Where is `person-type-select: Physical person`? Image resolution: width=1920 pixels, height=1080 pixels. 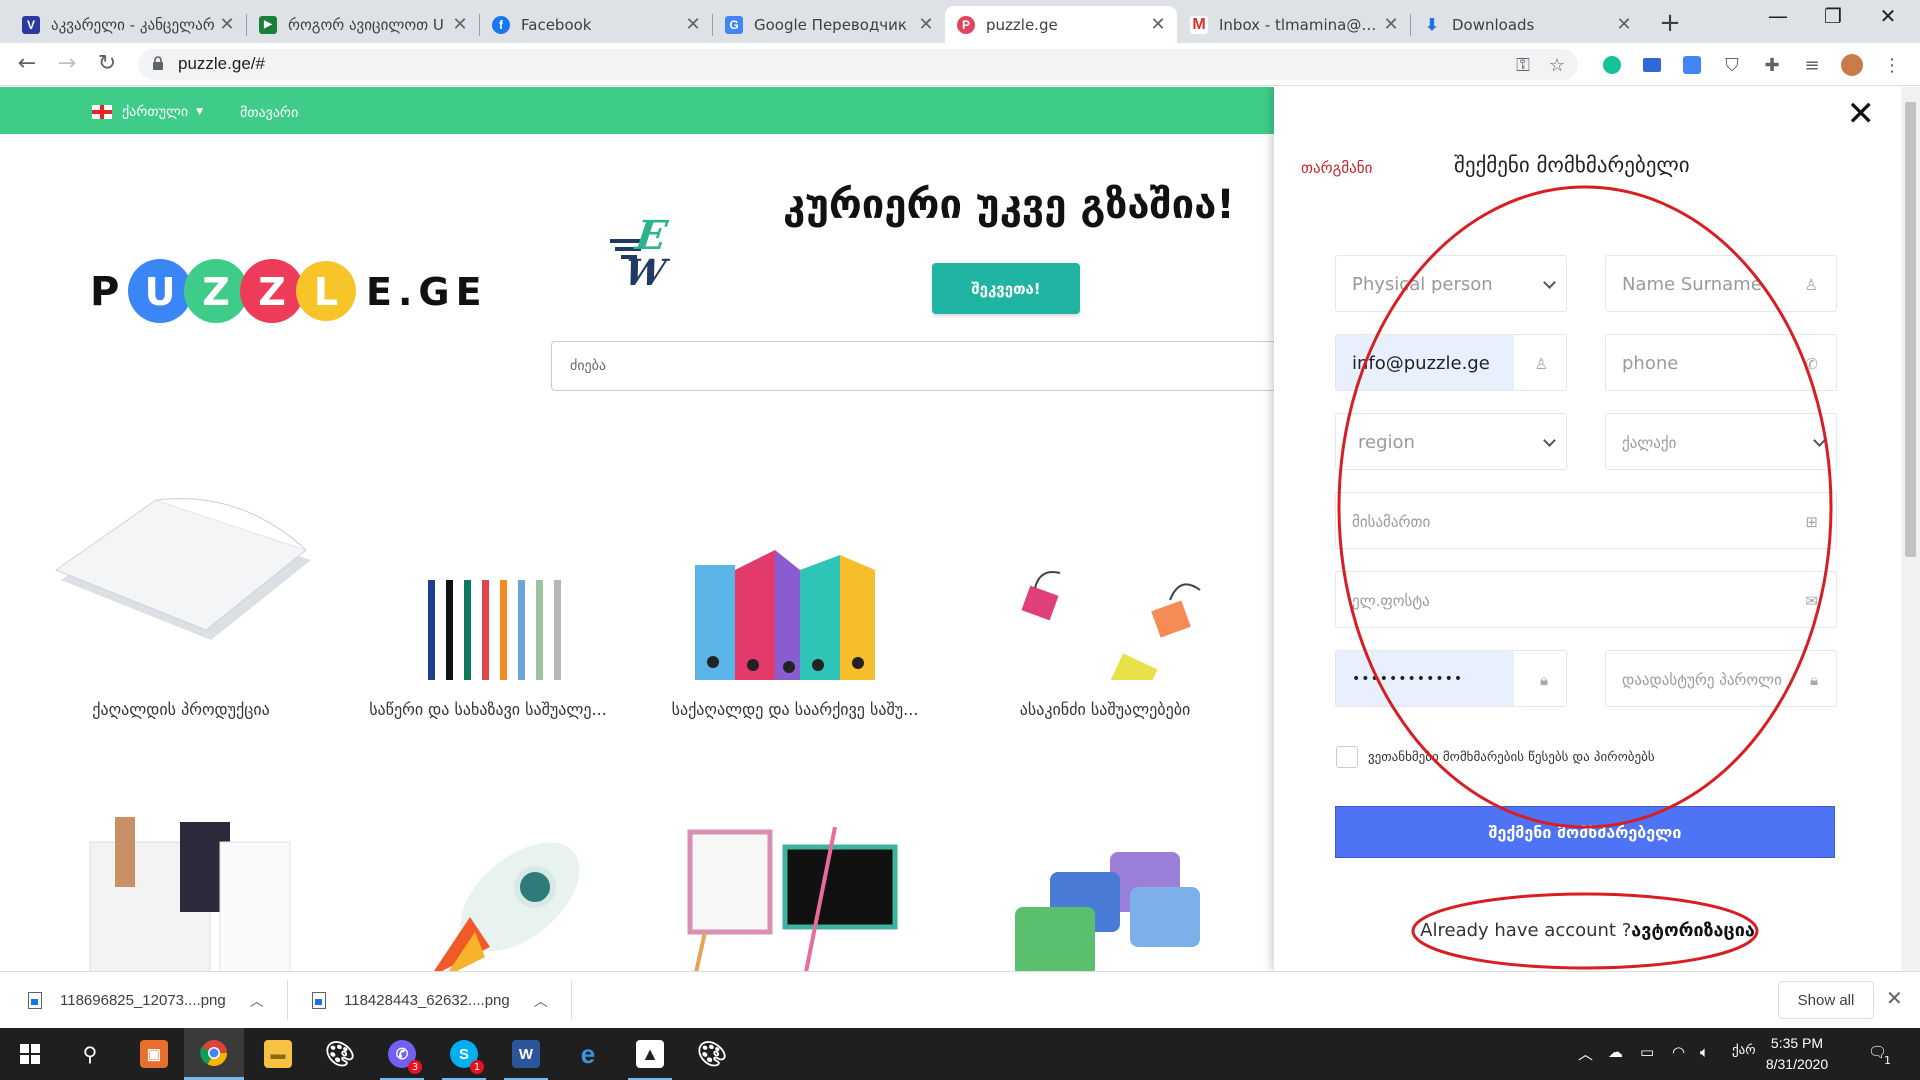 person-type-select: Physical person is located at coordinates (1451, 283).